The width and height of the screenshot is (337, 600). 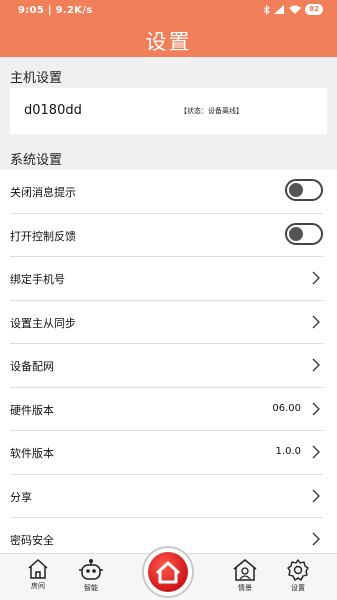 I want to click on setting-label: 密码安全, so click(x=32, y=540).